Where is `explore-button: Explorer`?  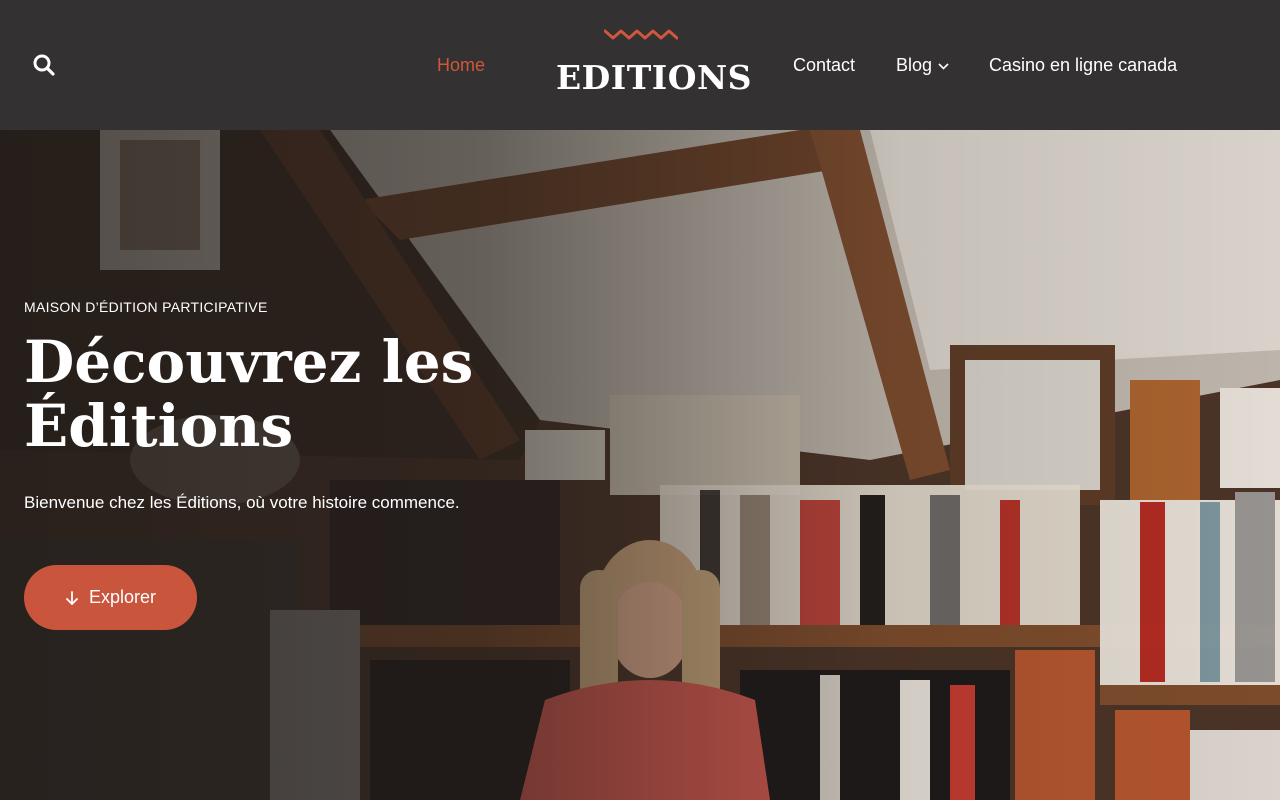
explore-button: Explorer is located at coordinates (110, 597).